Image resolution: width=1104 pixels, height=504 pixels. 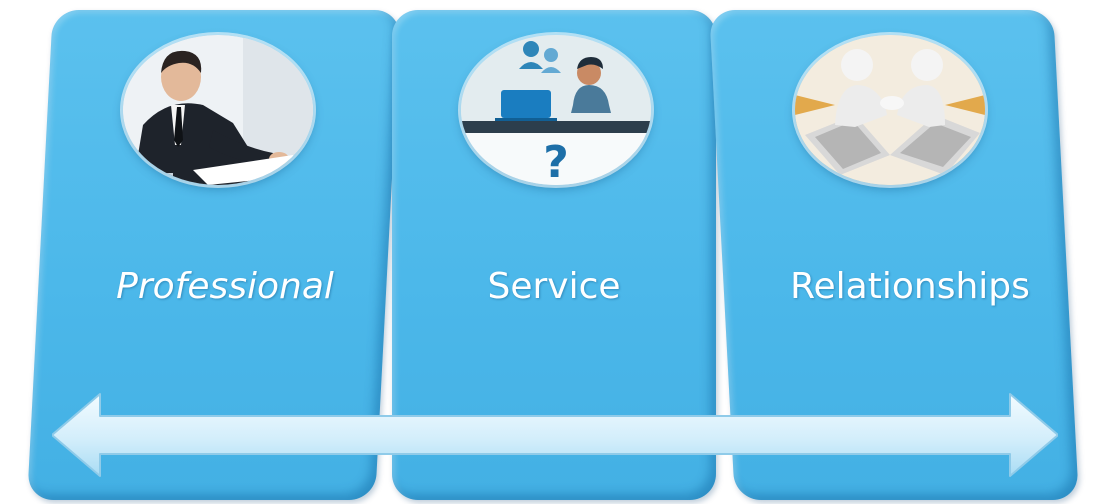 What do you see at coordinates (910, 286) in the screenshot?
I see `label-relationships: Relationships` at bounding box center [910, 286].